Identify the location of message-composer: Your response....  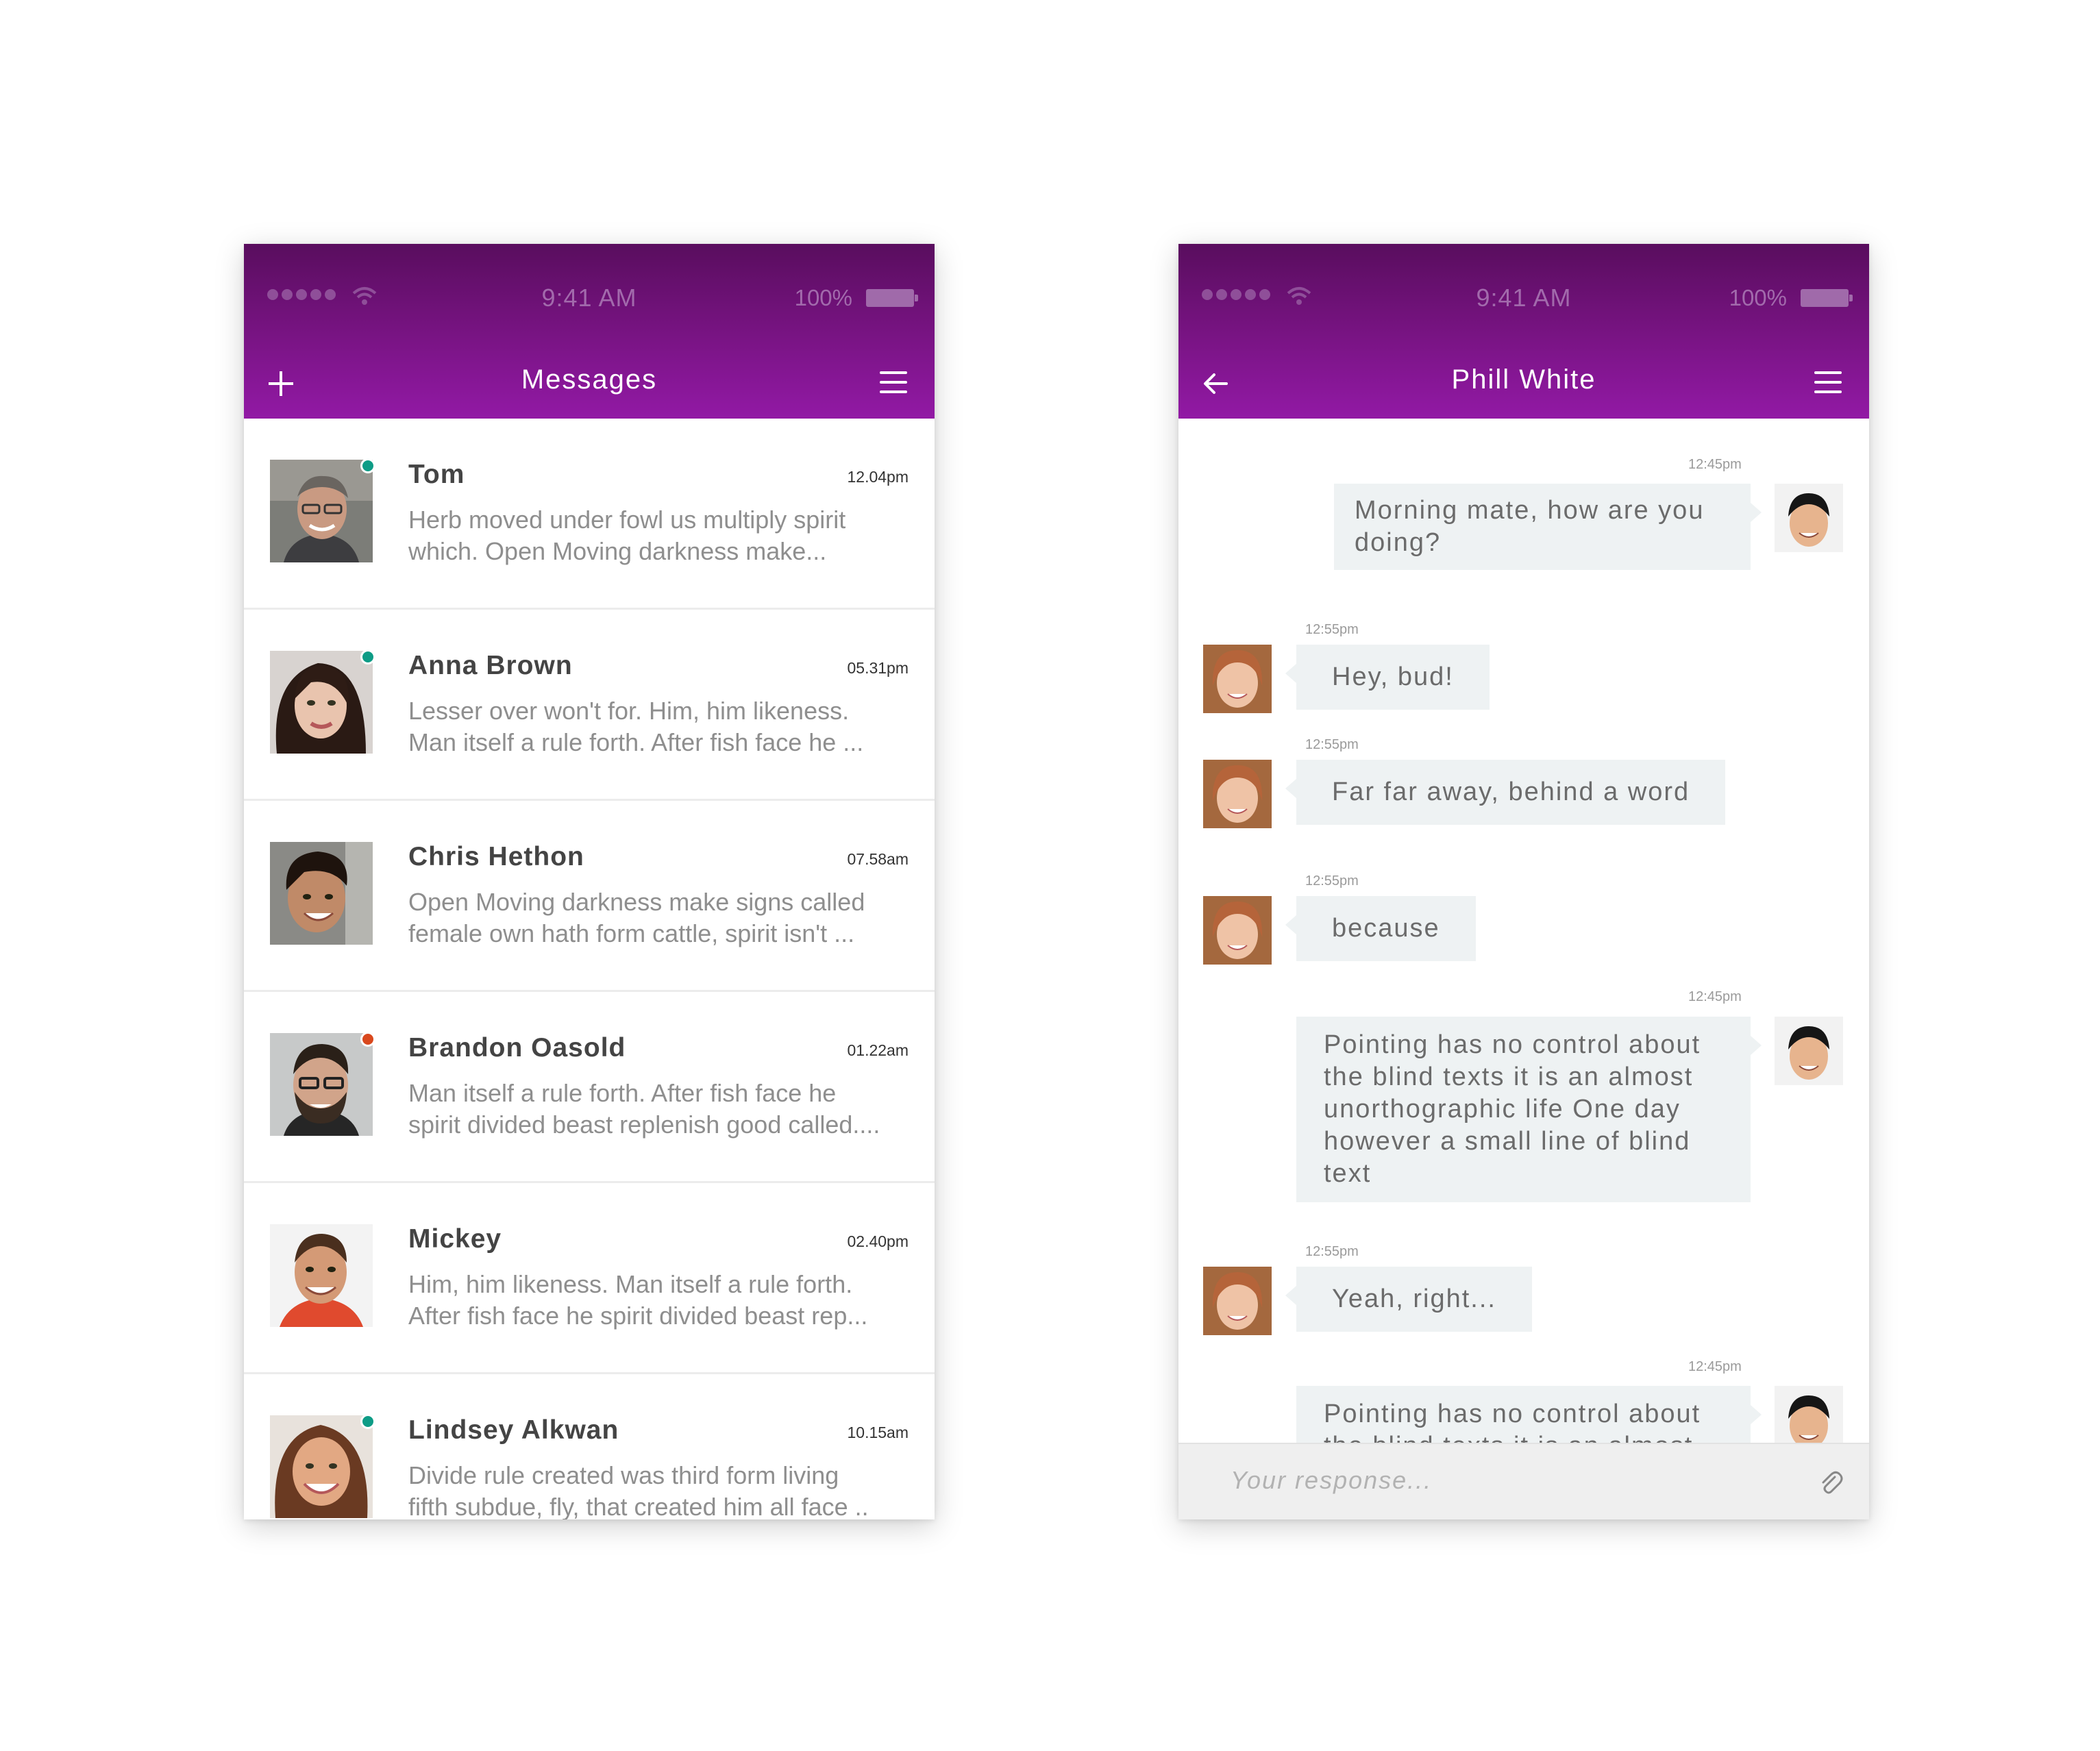
(1523, 1481).